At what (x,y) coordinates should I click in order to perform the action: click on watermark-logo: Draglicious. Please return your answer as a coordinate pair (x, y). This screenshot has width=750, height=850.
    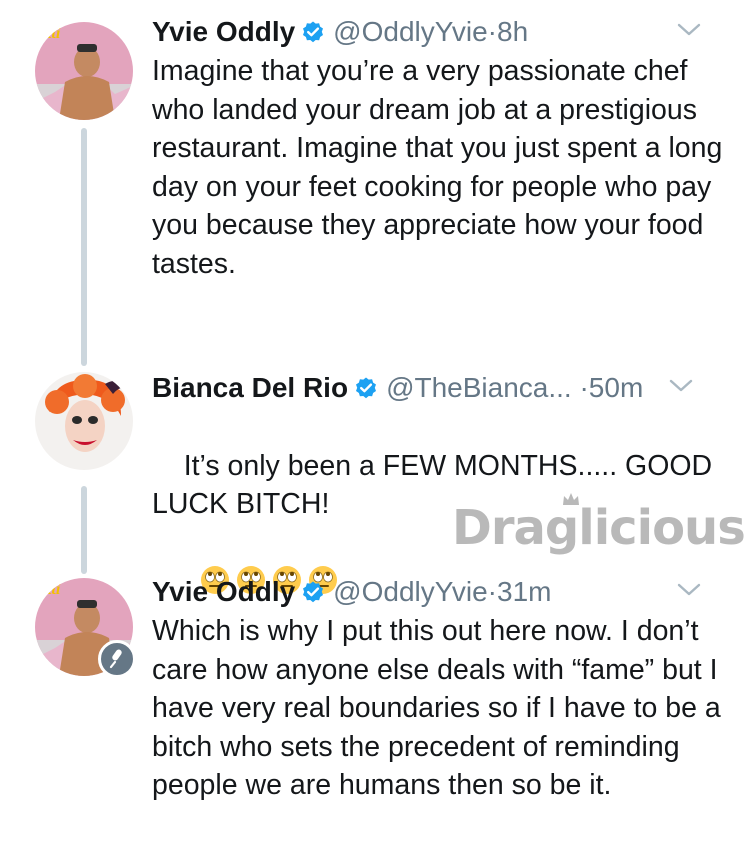
    Looking at the image, I should click on (599, 524).